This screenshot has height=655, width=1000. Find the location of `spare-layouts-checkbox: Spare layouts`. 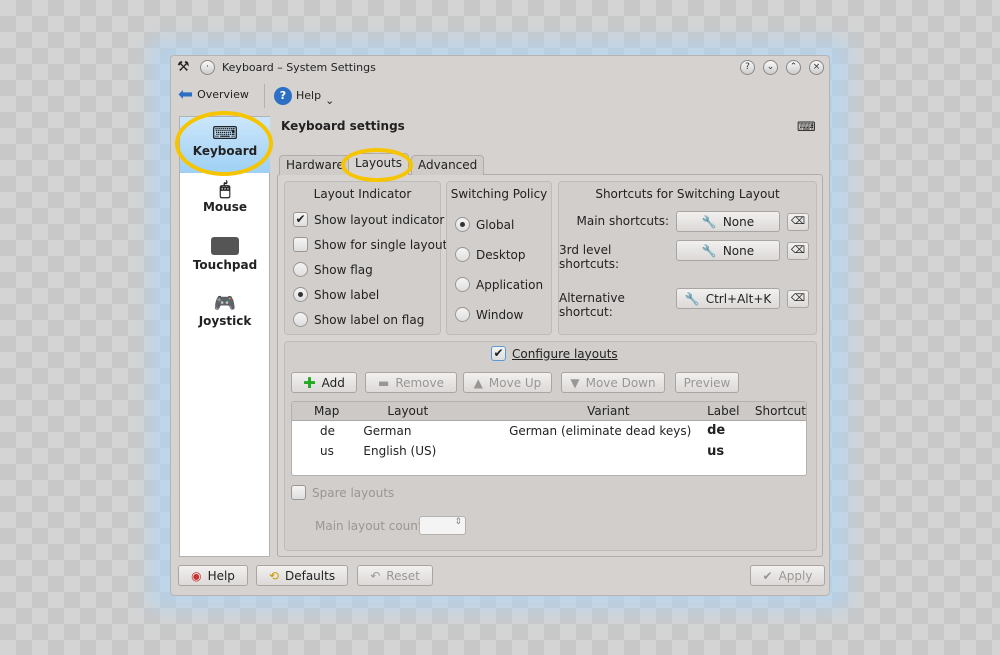

spare-layouts-checkbox: Spare layouts is located at coordinates (342, 492).